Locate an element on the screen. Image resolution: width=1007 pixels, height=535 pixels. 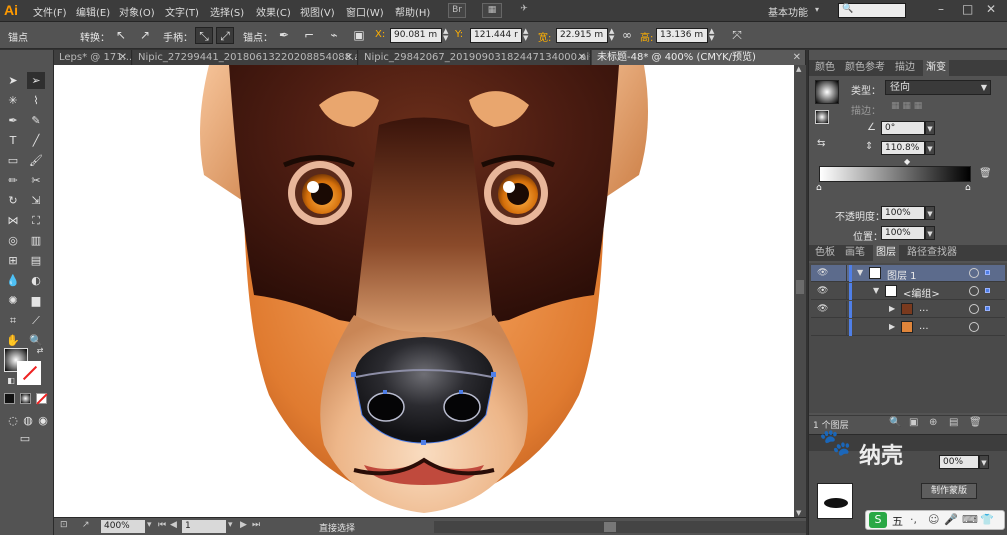
screen-mode-icon: ▭ is located at coordinates (25, 438).